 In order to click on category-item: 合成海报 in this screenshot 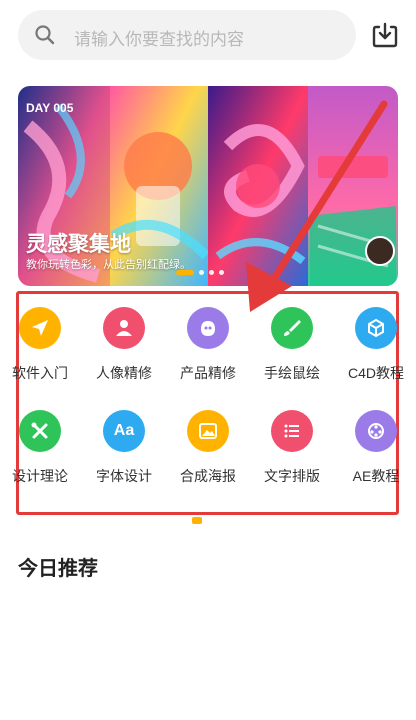, I will do `click(208, 448)`.